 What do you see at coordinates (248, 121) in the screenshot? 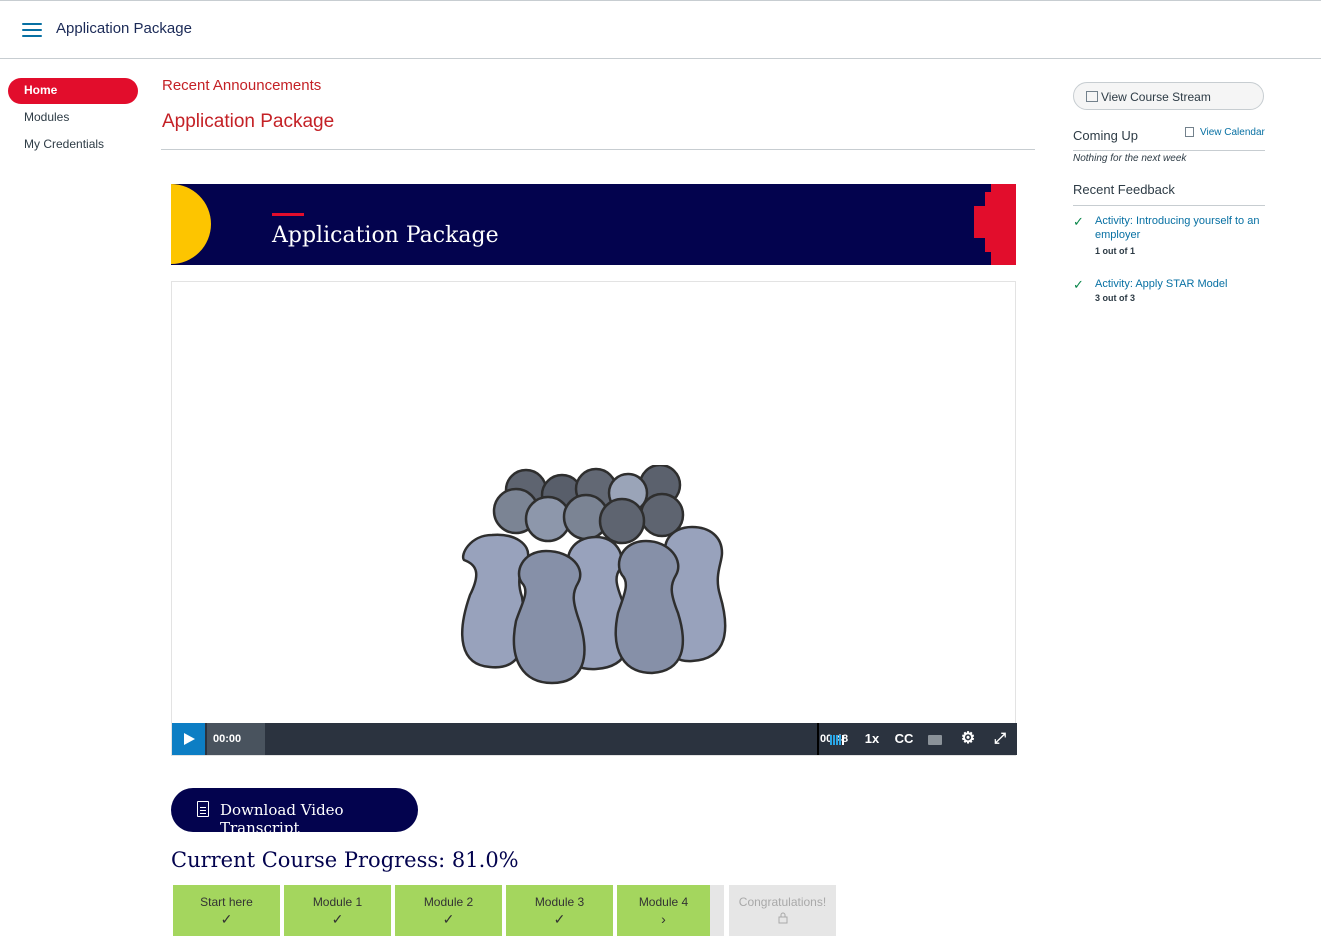
I see `page-title: Application Package` at bounding box center [248, 121].